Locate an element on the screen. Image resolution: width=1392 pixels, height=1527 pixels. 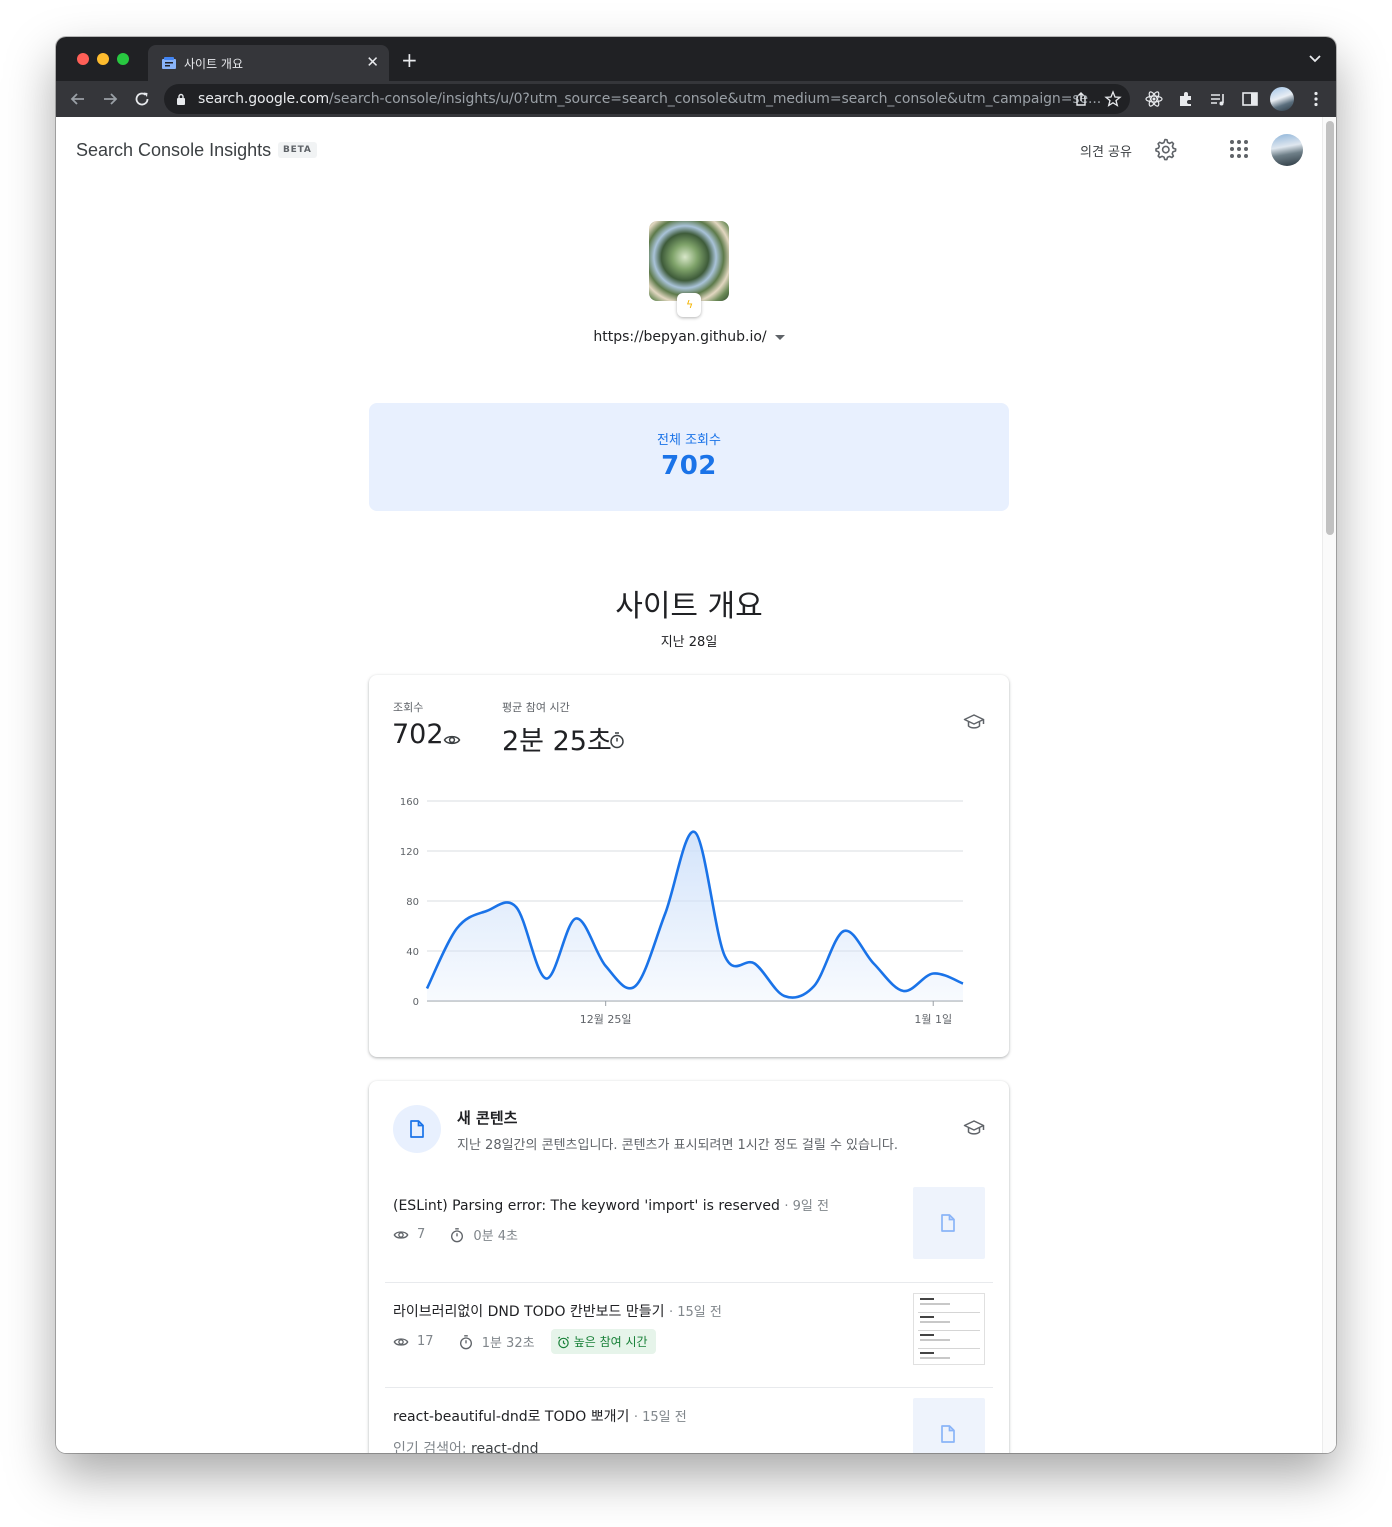
minimize-window-button is located at coordinates (103, 59).